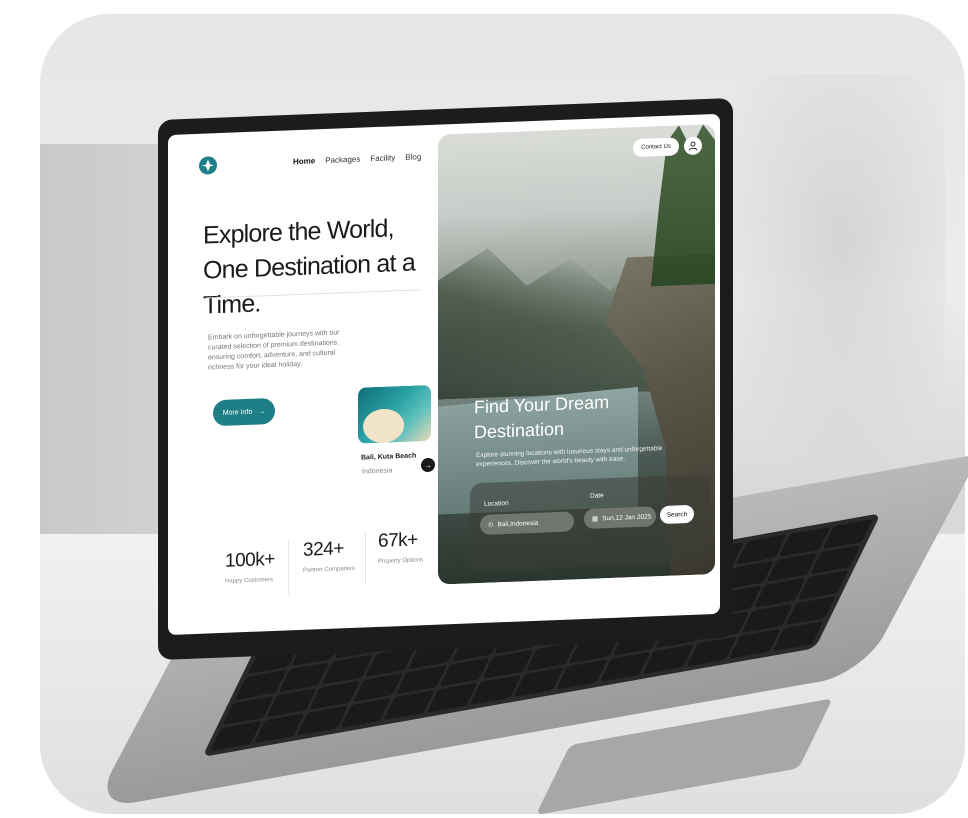 This screenshot has width=968, height=818. I want to click on stat-value: 100k+, so click(250, 560).